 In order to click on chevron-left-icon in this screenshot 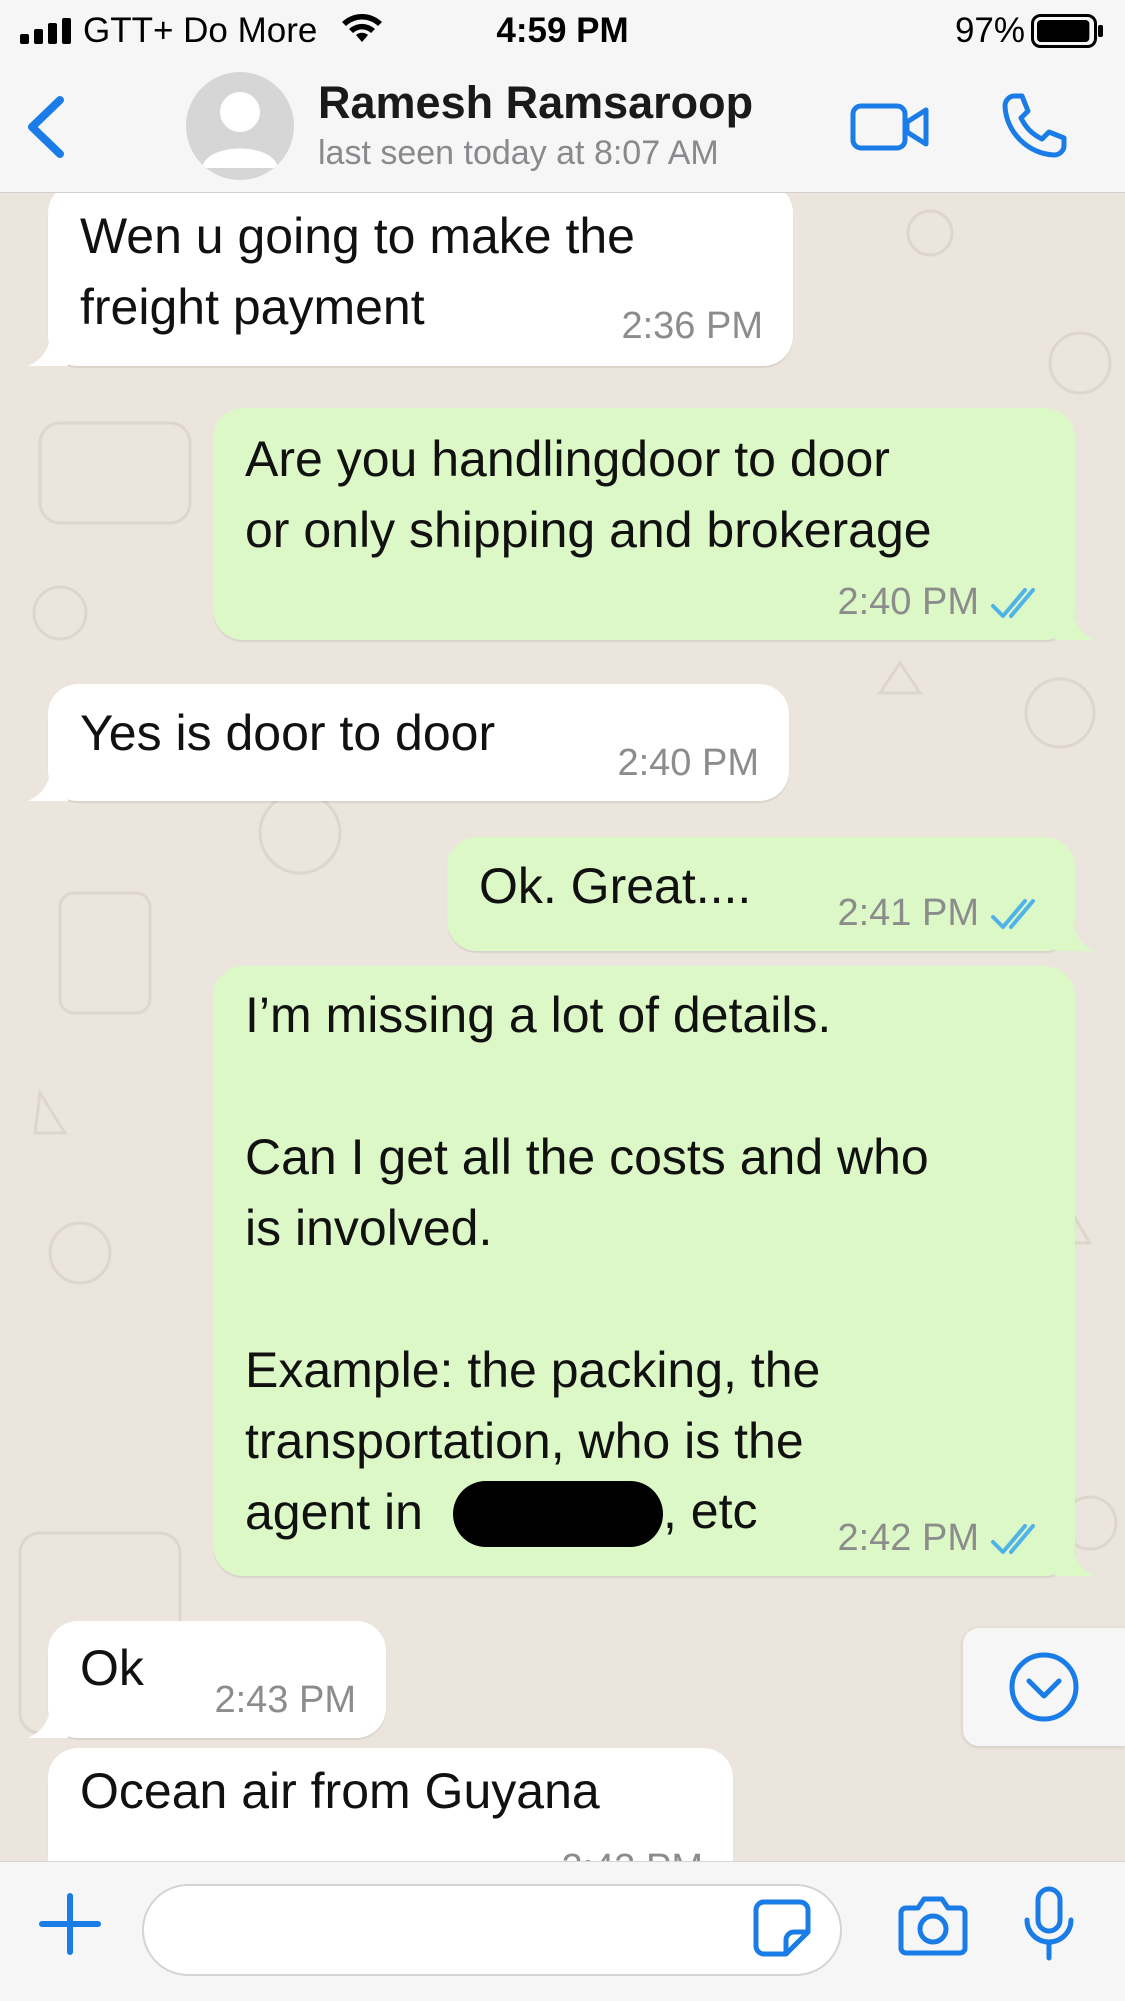, I will do `click(48, 127)`.